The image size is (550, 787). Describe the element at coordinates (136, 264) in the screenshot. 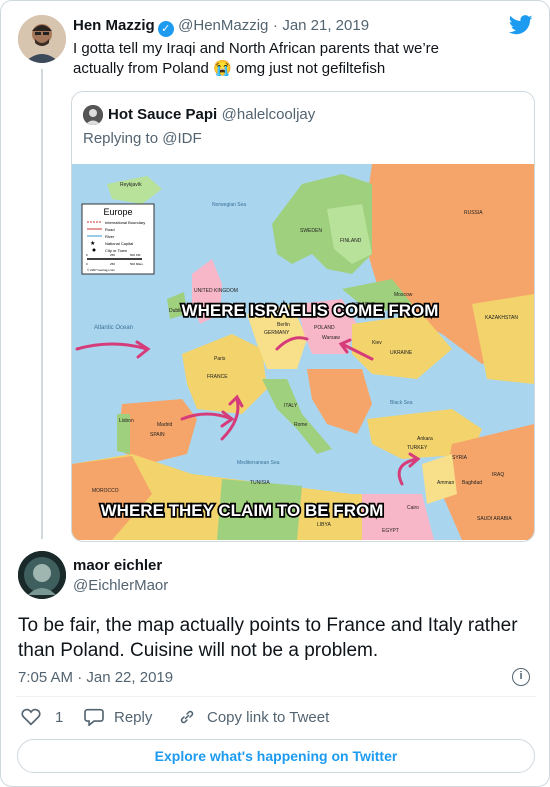

I see `svg-text: 500 Miles` at that location.